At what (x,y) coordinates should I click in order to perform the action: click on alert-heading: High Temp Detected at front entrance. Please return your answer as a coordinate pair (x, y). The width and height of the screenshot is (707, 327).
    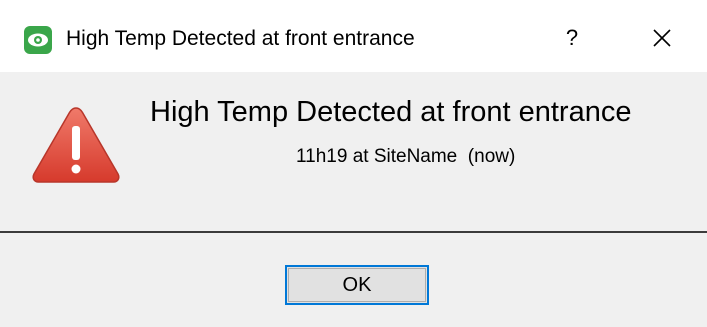
    Looking at the image, I should click on (391, 112).